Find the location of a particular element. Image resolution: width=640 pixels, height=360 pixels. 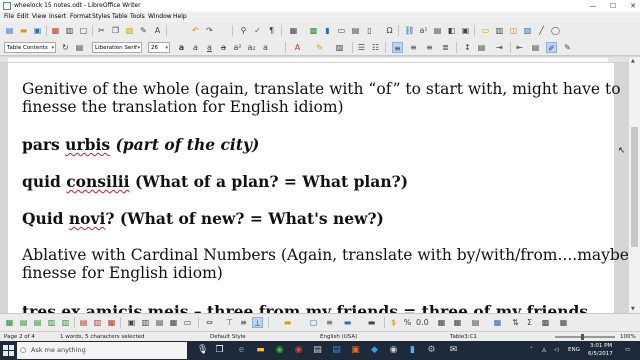

delete-columns-icon: ▥ is located at coordinates (97, 322).